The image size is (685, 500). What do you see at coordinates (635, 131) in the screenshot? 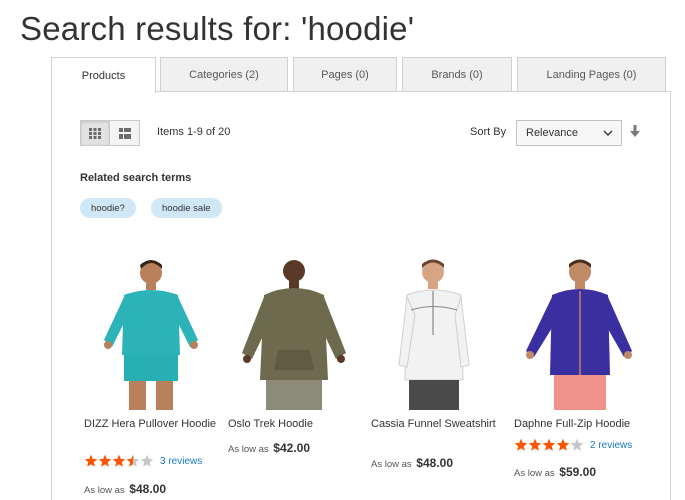
I see `arrow-down-icon` at bounding box center [635, 131].